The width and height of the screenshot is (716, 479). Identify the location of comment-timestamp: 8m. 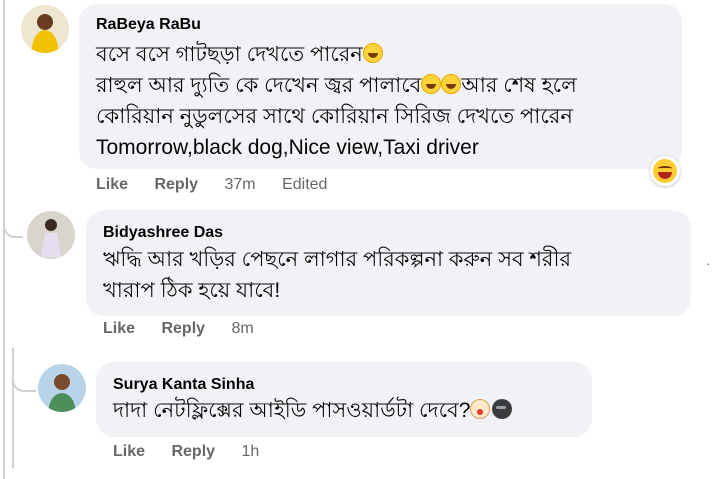
(243, 328).